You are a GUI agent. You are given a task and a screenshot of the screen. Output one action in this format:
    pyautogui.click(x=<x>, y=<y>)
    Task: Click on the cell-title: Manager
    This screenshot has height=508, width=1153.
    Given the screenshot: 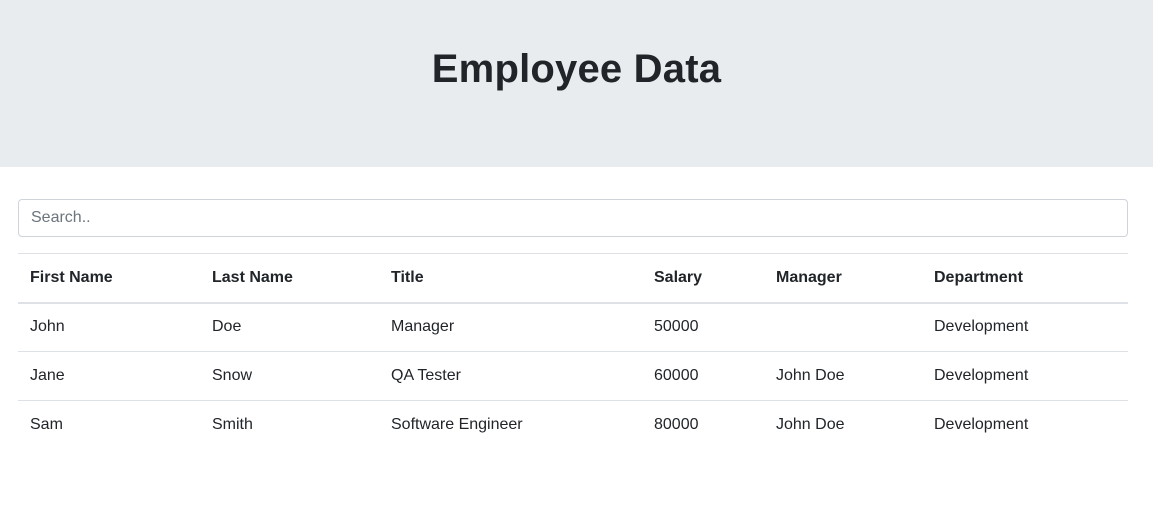 What is the action you would take?
    pyautogui.click(x=423, y=327)
    